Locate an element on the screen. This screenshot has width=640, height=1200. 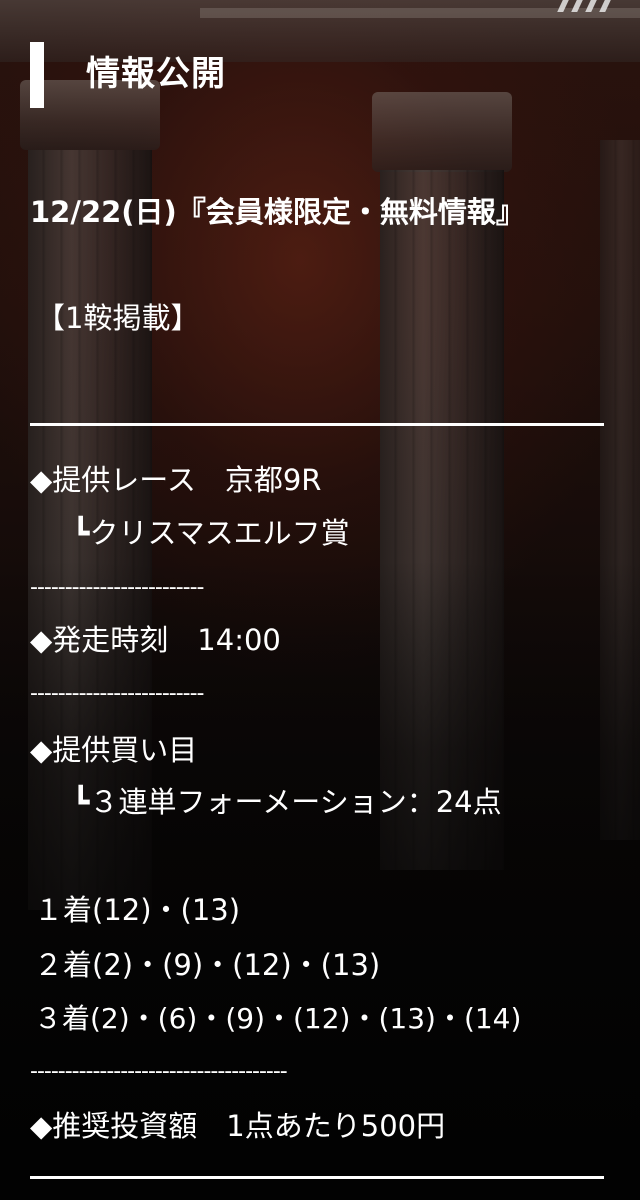
bet-second-place: ２着(2)・(9)・(12)・(13) is located at coordinates (207, 965).